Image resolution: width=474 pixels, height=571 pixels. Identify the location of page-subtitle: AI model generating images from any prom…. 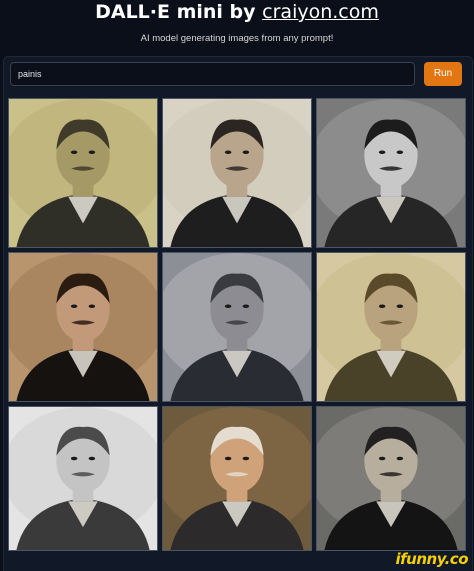
(237, 38).